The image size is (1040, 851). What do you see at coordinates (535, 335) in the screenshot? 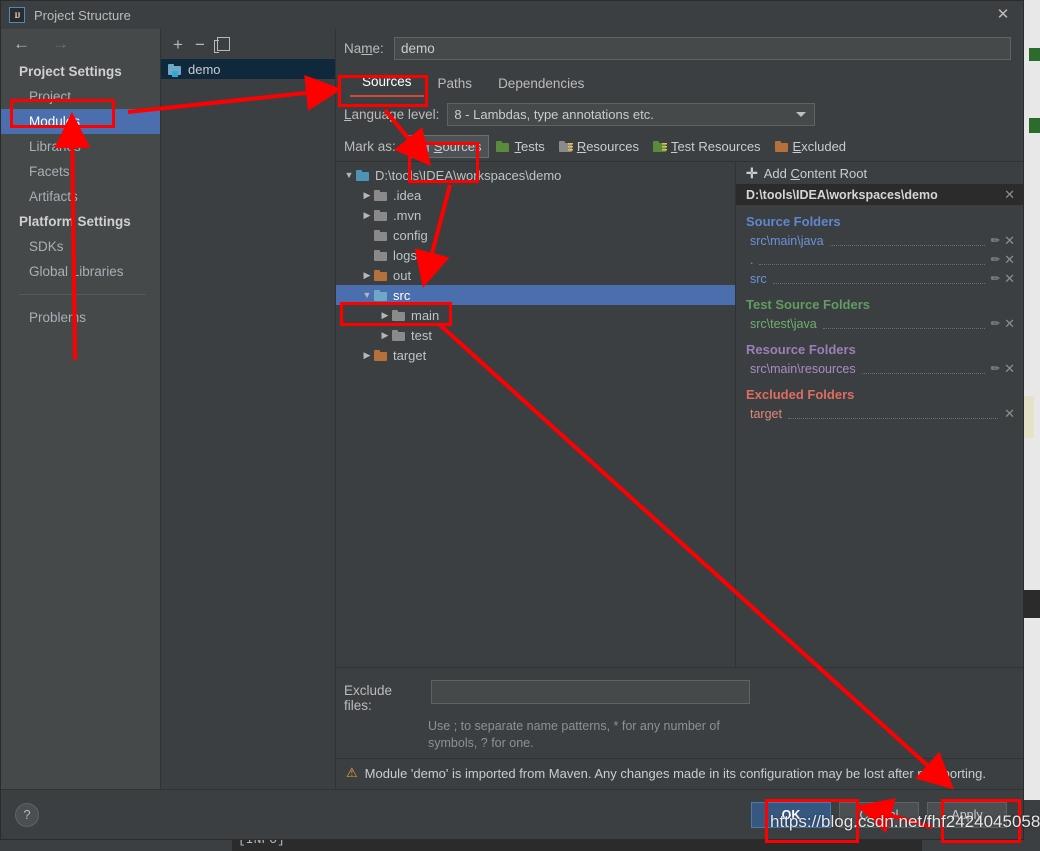
I see `tree-row: ▶ test` at bounding box center [535, 335].